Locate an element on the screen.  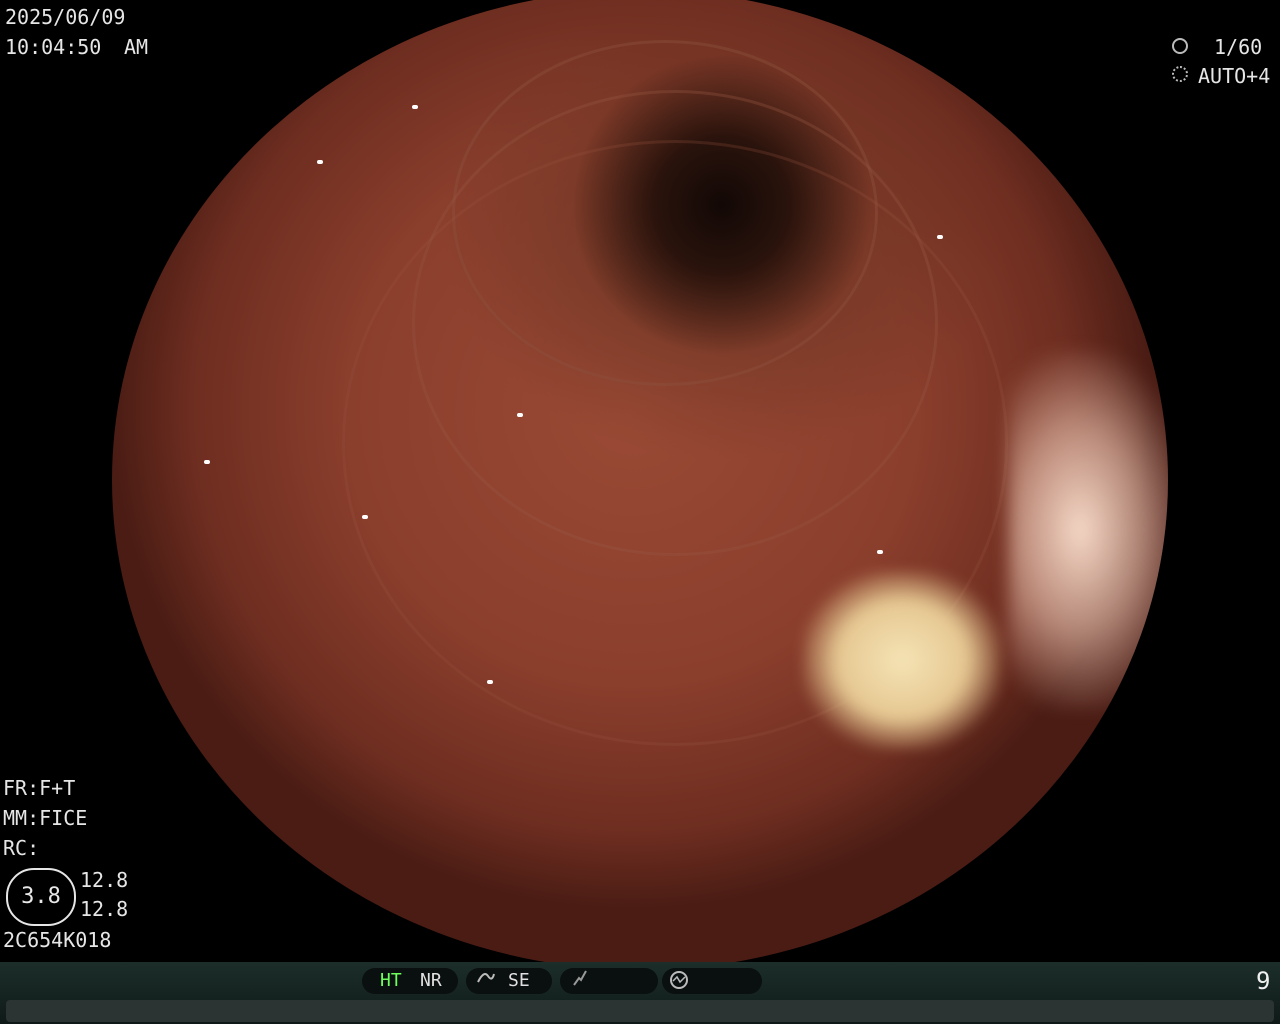
se-curve-icon is located at coordinates (486, 982).